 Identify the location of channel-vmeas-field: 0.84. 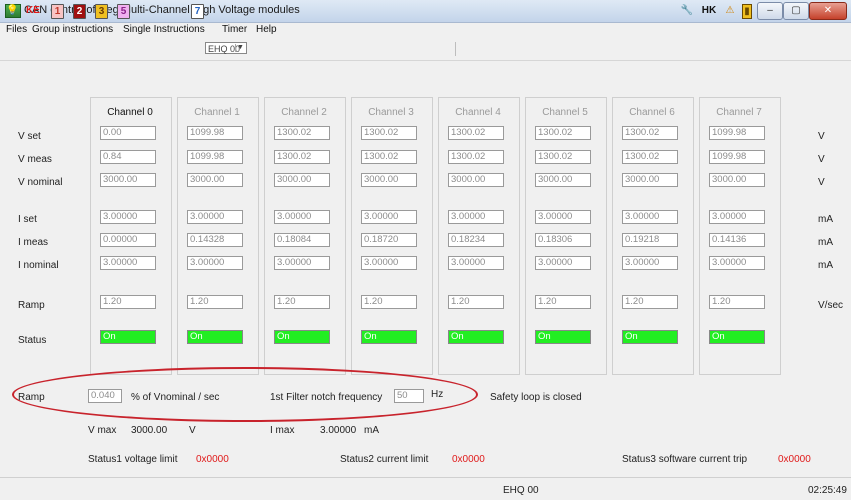
(128, 157).